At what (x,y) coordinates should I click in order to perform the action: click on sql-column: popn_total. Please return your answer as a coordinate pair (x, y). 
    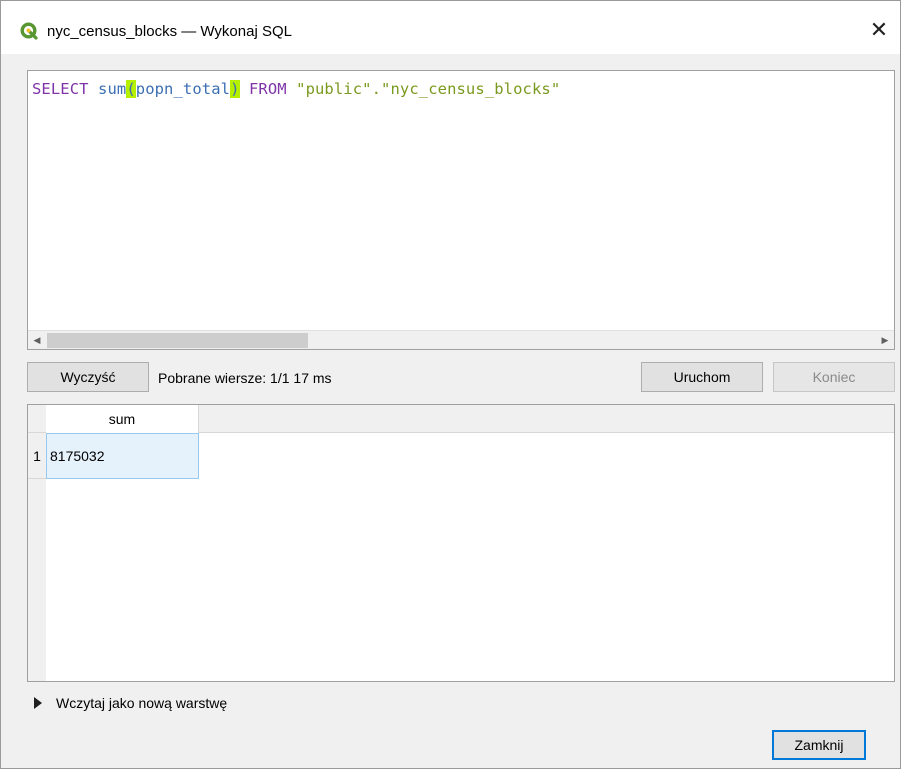
    Looking at the image, I should click on (183, 89).